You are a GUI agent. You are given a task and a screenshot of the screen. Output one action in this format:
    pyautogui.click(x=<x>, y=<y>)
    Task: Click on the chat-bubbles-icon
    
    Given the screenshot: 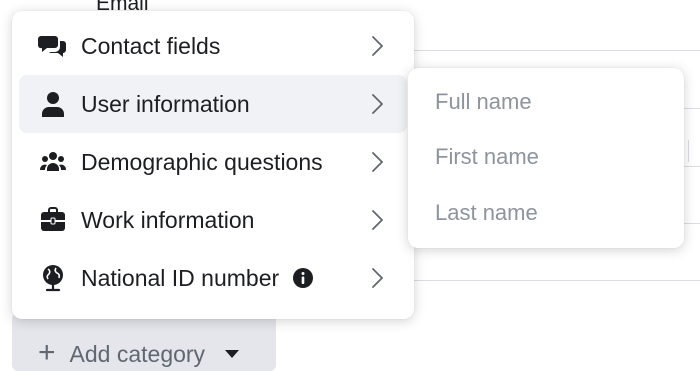 What is the action you would take?
    pyautogui.click(x=53, y=46)
    